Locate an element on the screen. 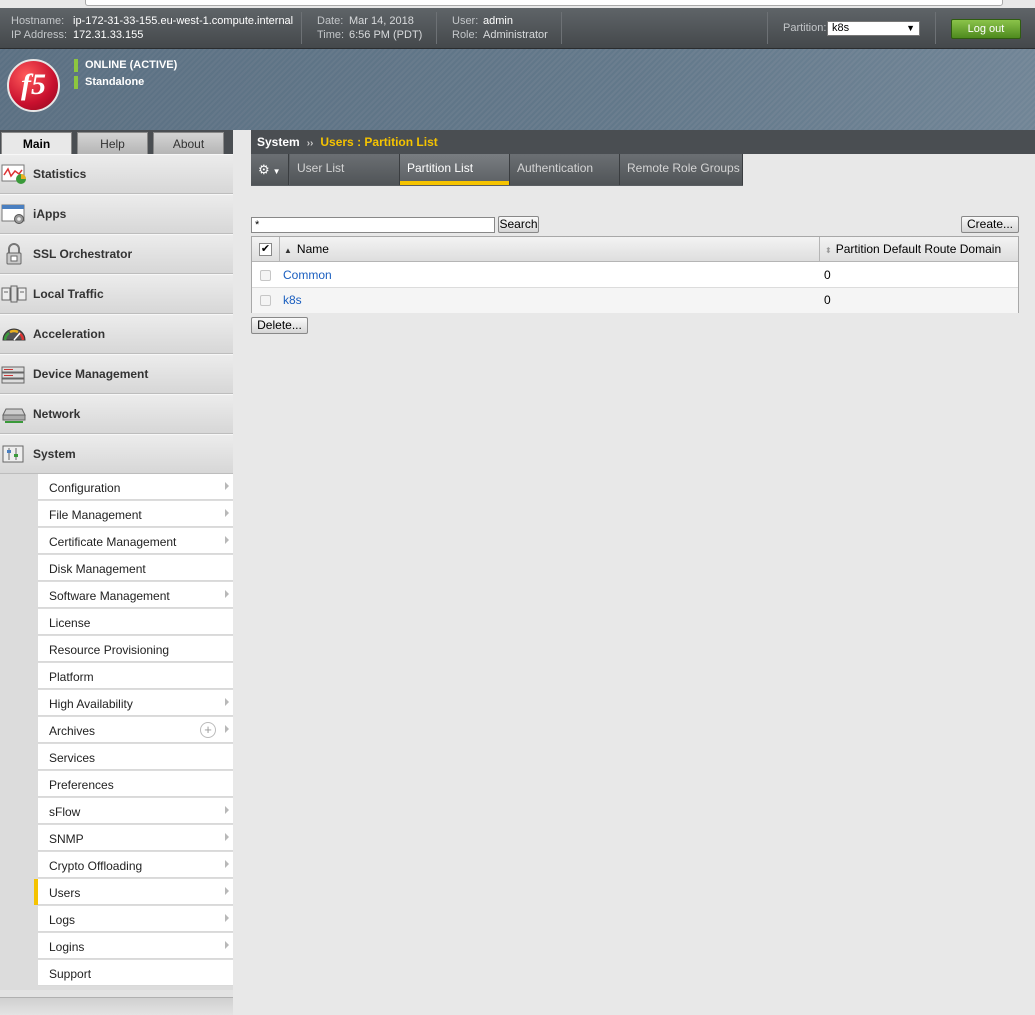  nav-item-label: System is located at coordinates (54, 454).